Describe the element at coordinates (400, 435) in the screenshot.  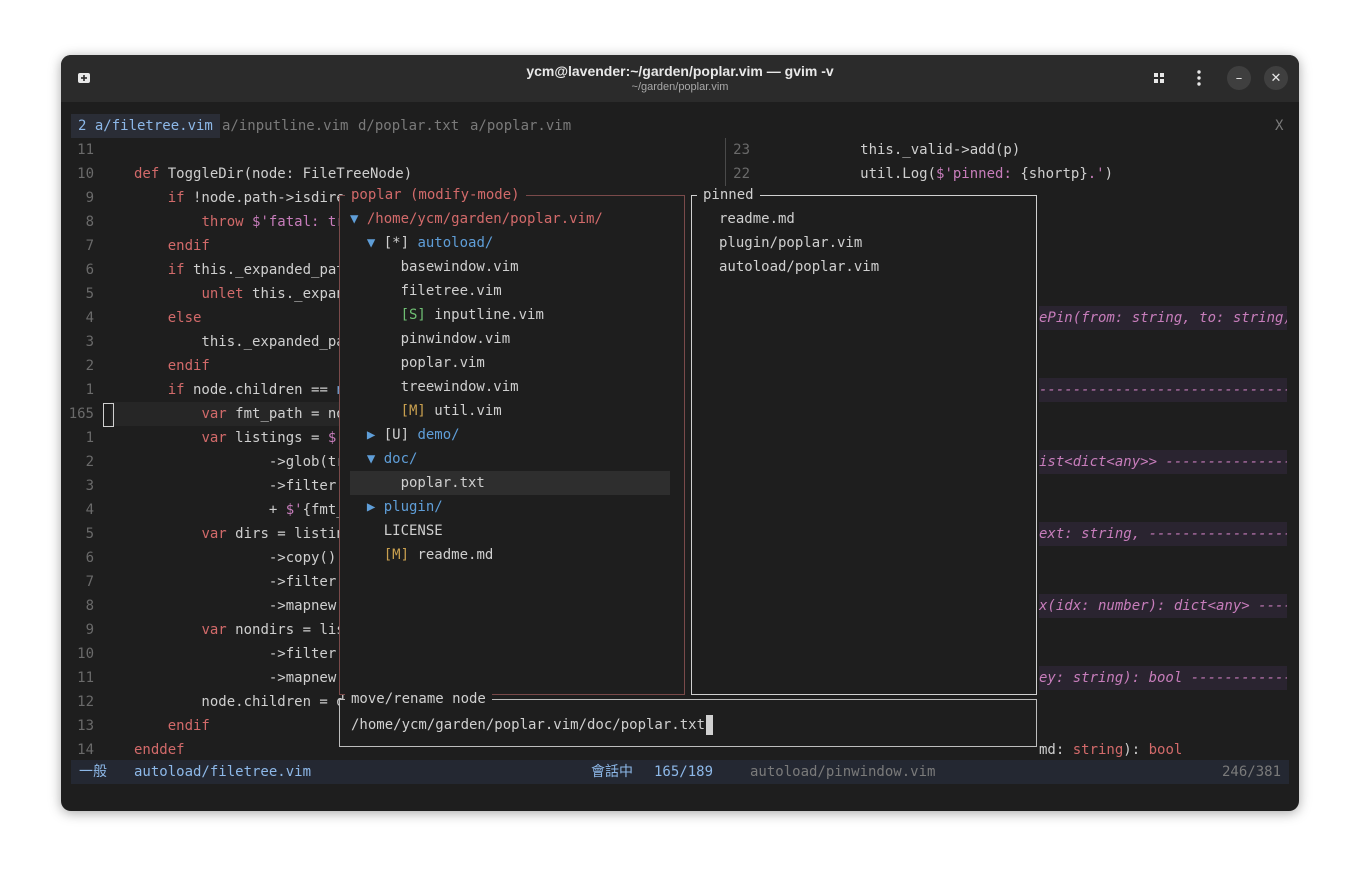
I see `tree-node-flag: [U]` at that location.